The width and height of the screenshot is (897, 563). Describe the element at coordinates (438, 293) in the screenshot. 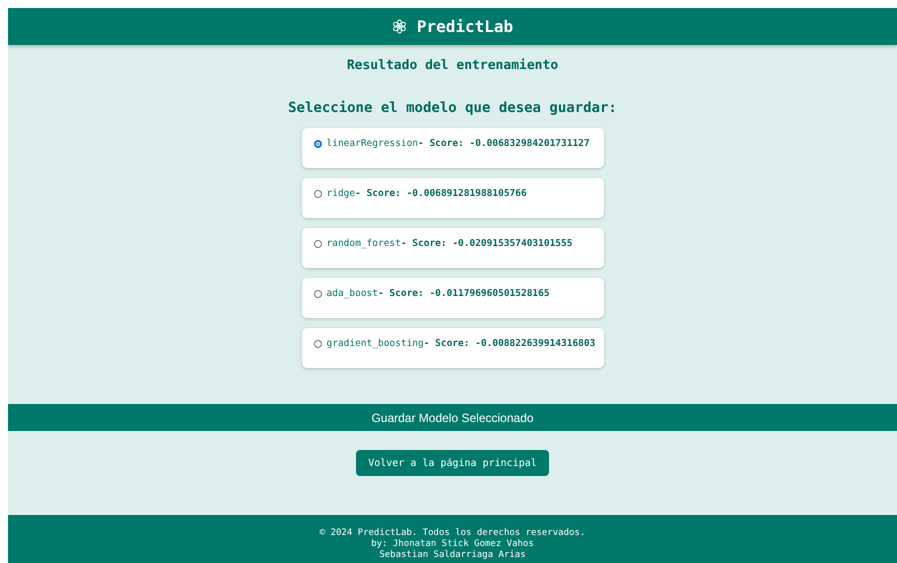

I see `model-label: ada_boost- Score: -0.011796960501528165` at that location.